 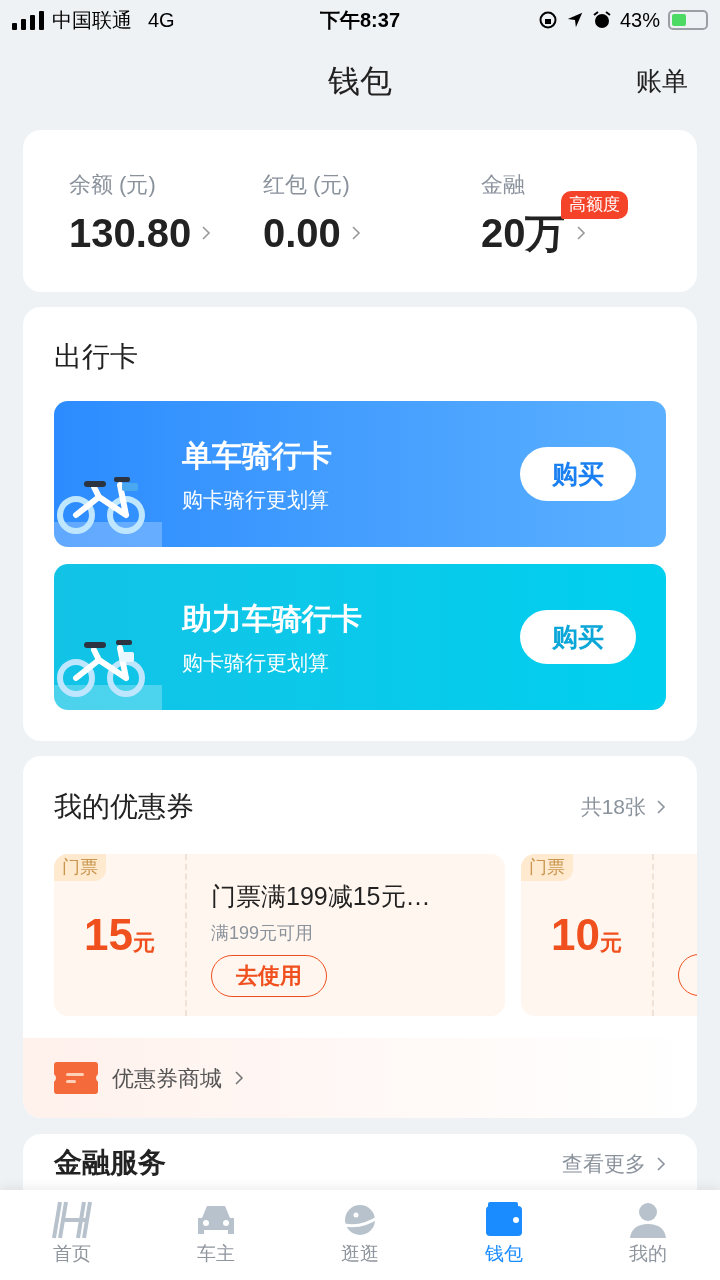 I want to click on tab-item: 车主, so click(x=216, y=1235).